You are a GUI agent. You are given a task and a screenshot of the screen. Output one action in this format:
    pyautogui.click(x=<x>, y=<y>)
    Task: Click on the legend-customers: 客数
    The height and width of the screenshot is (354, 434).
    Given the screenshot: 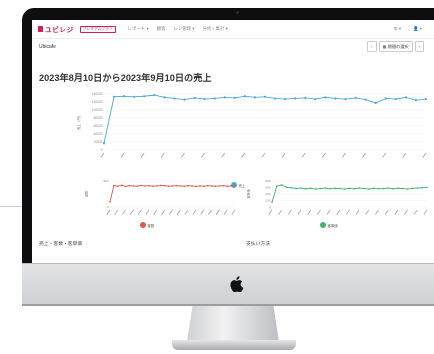 What is the action you would take?
    pyautogui.click(x=147, y=225)
    